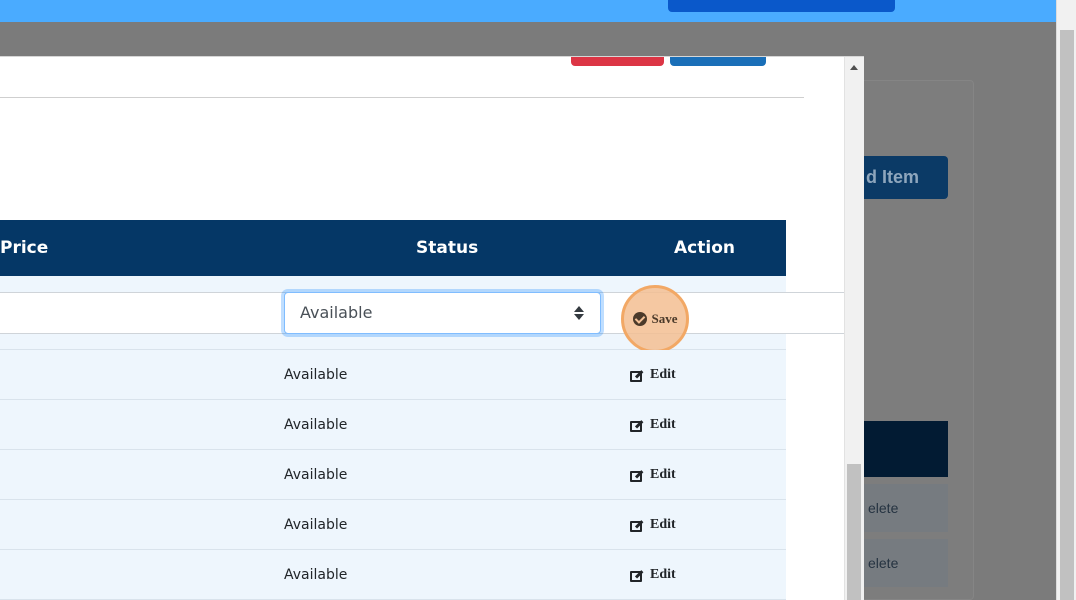 The width and height of the screenshot is (1076, 600). I want to click on page-scrollbar, so click(1066, 300).